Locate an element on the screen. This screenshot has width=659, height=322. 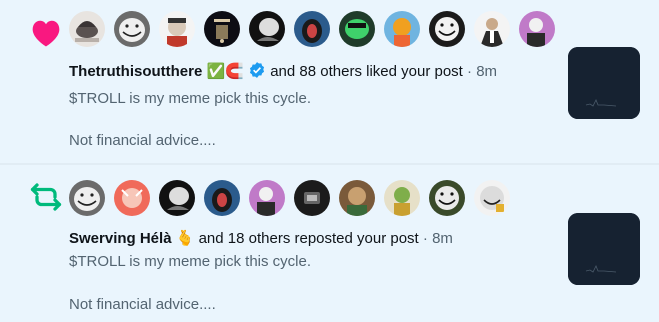
verified-badge-icon is located at coordinates (257, 72).